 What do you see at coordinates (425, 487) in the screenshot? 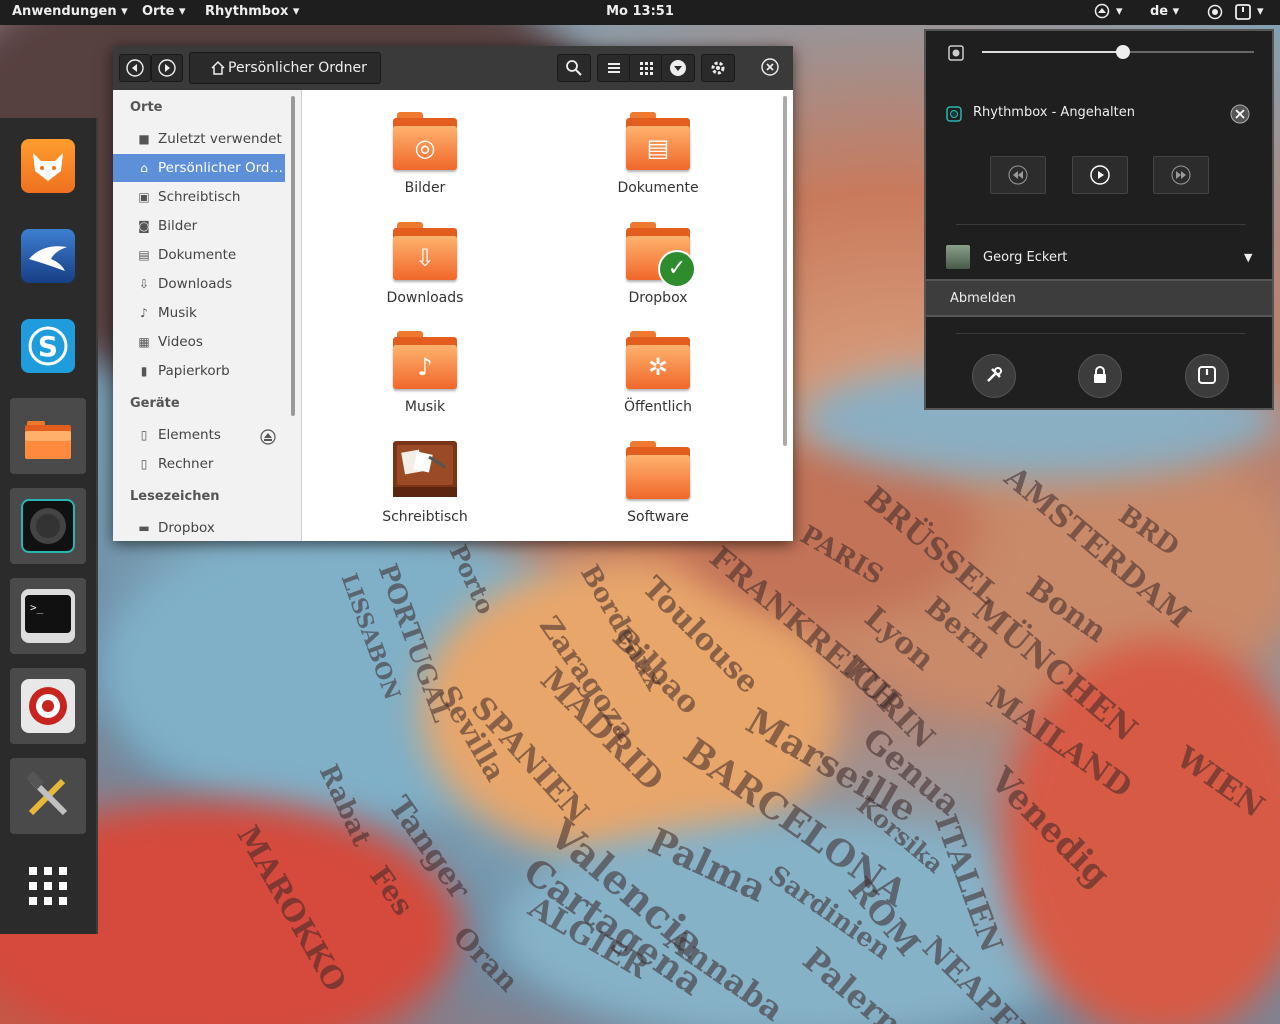
I see `folder-desktop: Schreibtisch` at bounding box center [425, 487].